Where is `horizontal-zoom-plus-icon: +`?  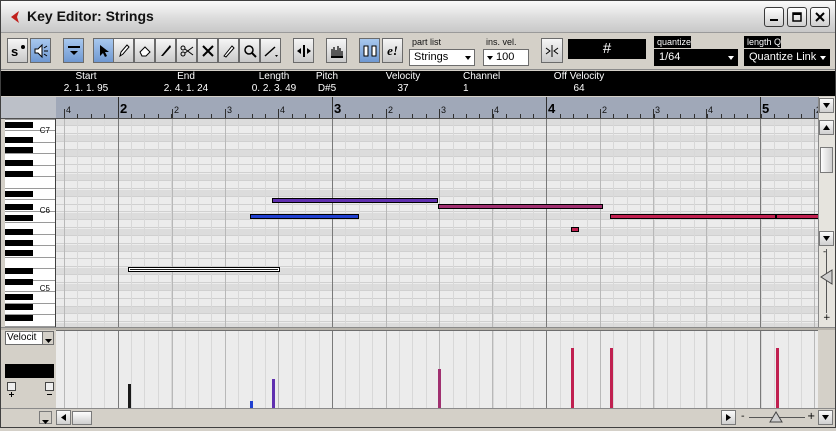 horizontal-zoom-plus-icon: + is located at coordinates (811, 416).